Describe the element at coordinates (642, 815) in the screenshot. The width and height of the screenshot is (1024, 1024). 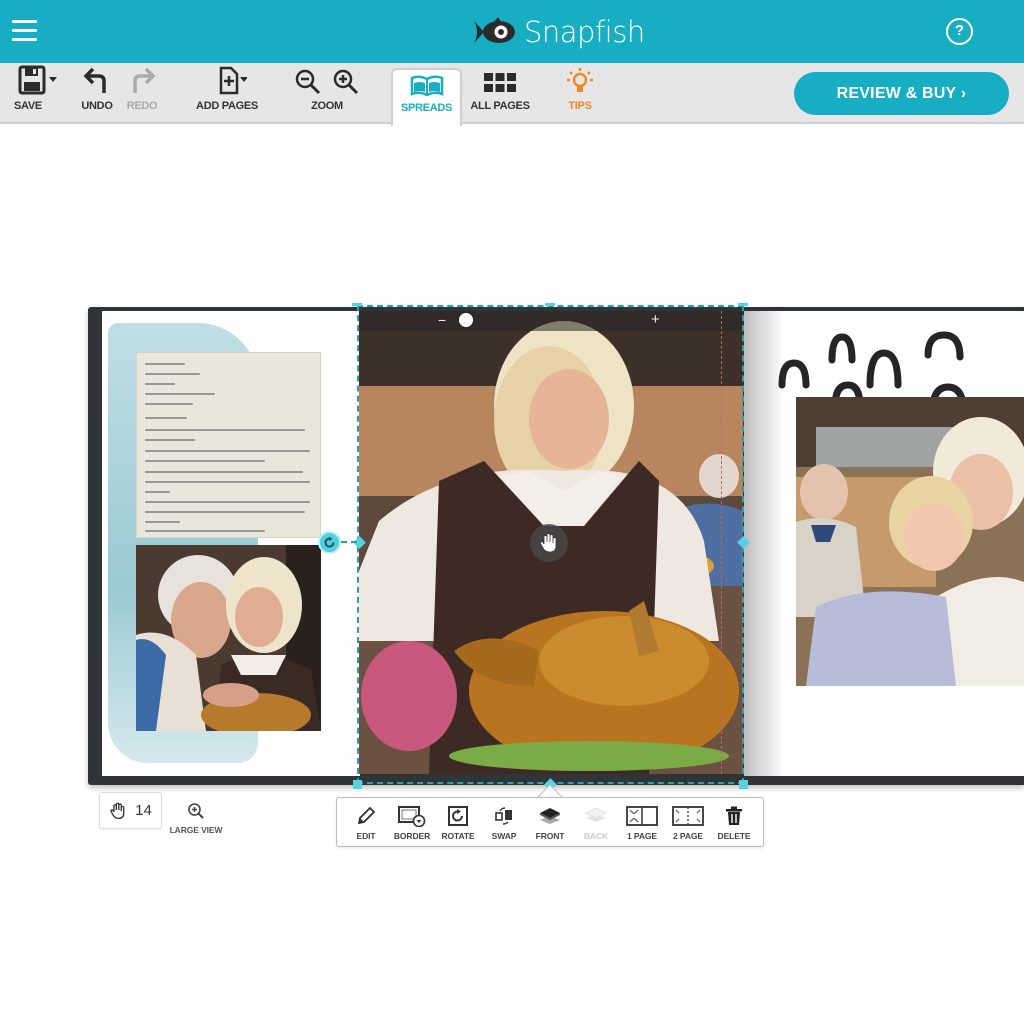
I see `one-page-icon` at that location.